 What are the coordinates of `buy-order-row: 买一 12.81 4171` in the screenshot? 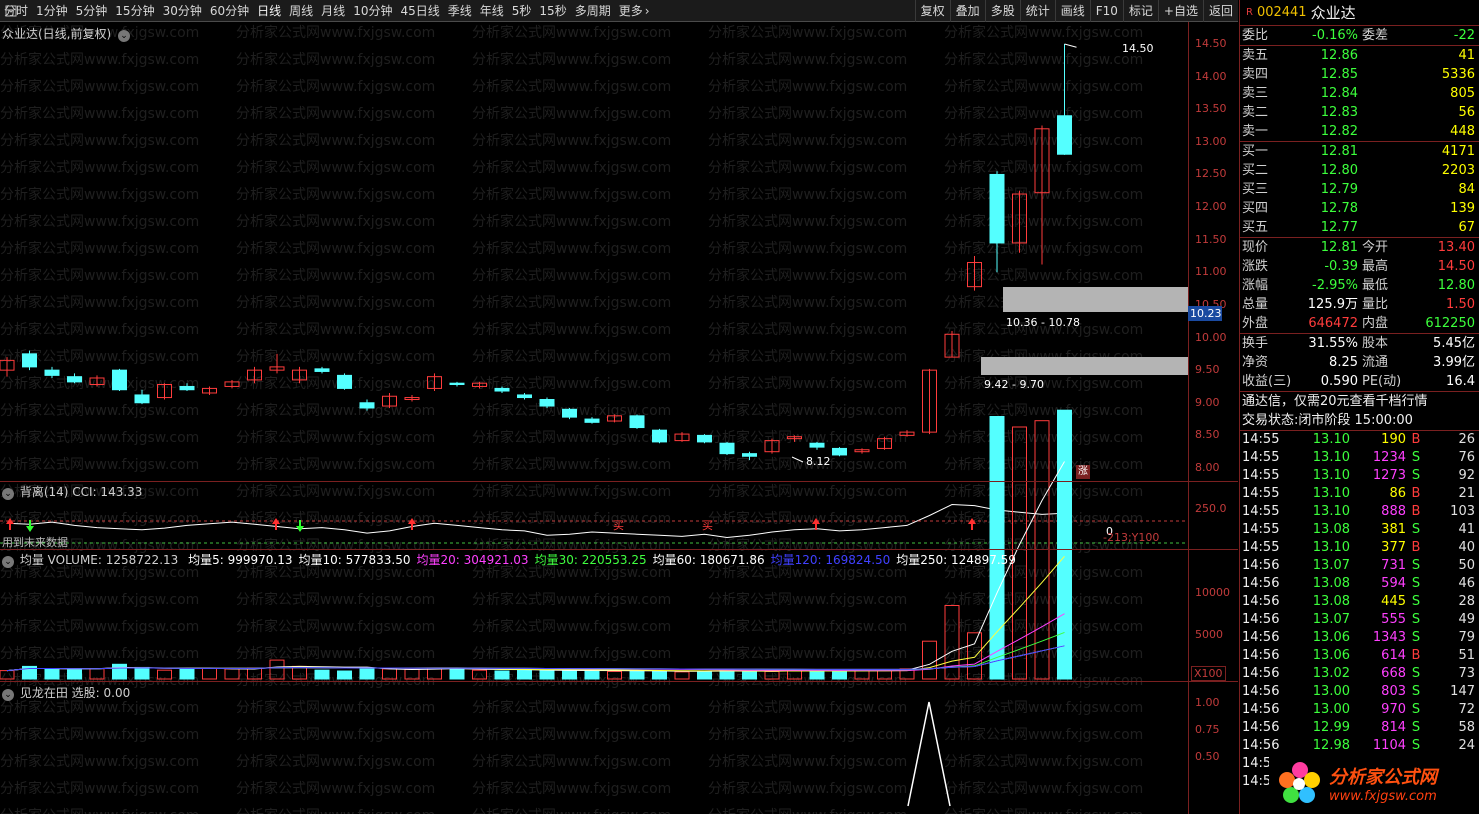 It's located at (1359, 151).